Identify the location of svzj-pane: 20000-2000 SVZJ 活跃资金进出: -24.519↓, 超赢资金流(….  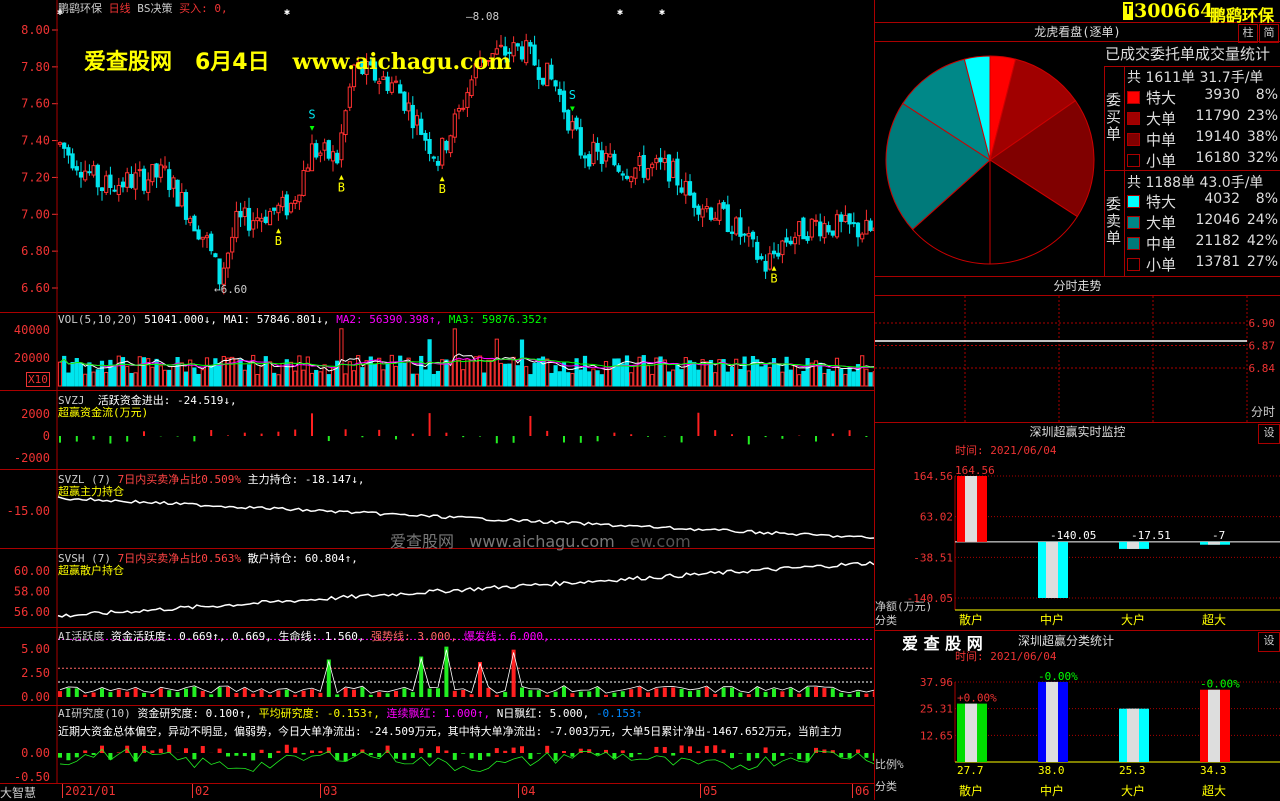
(437, 430).